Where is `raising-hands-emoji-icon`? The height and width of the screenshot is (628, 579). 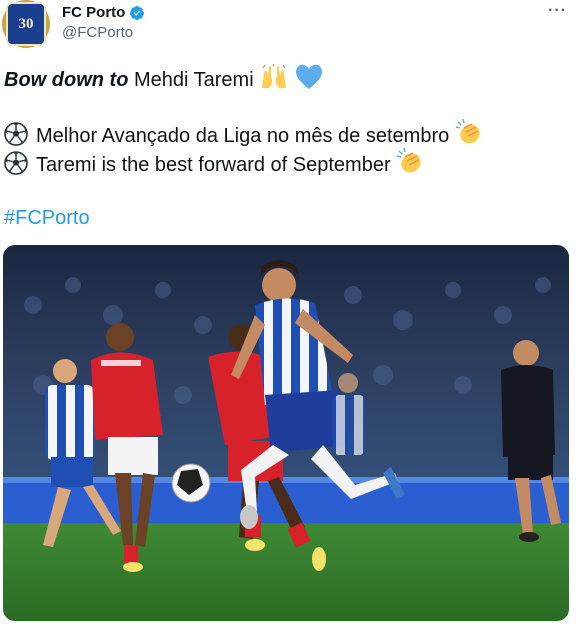
raising-hands-emoji-icon is located at coordinates (274, 76).